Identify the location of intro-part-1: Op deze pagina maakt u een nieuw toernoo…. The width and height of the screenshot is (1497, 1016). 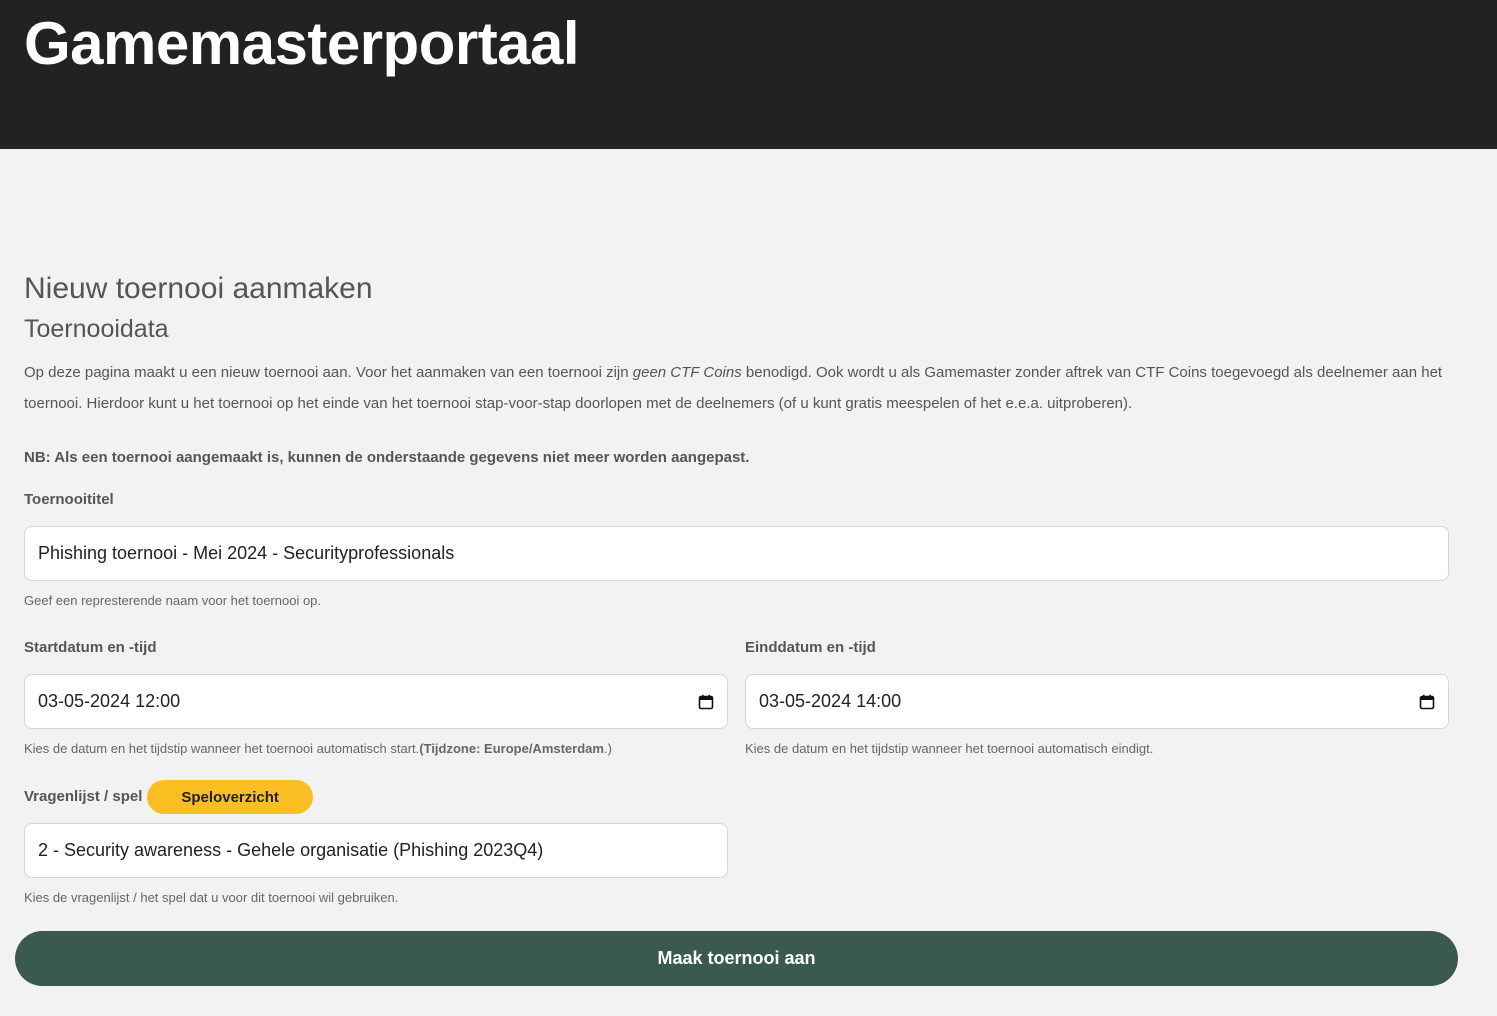
(328, 372).